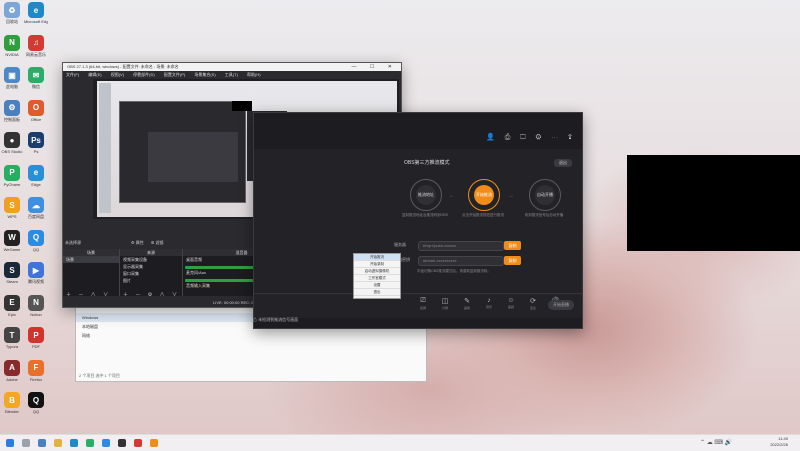 This screenshot has width=800, height=451. I want to click on menu-profile: 配置文件(P), so click(174, 74).